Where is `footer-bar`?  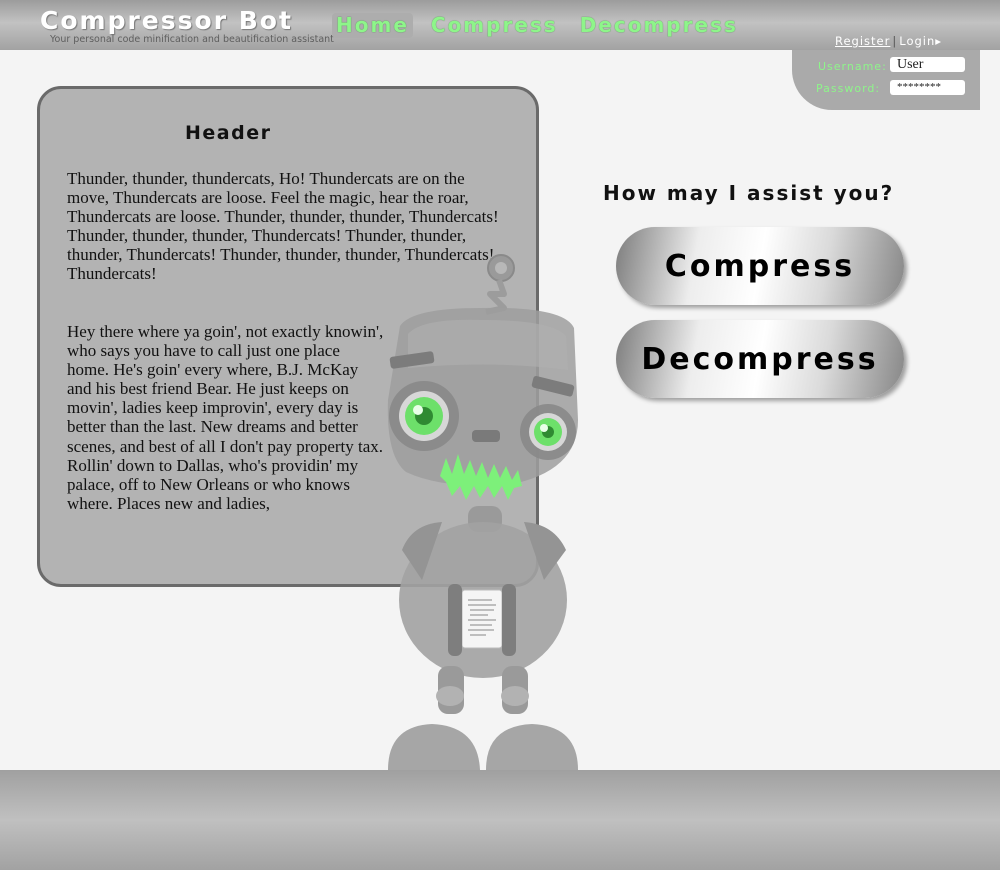 footer-bar is located at coordinates (500, 820).